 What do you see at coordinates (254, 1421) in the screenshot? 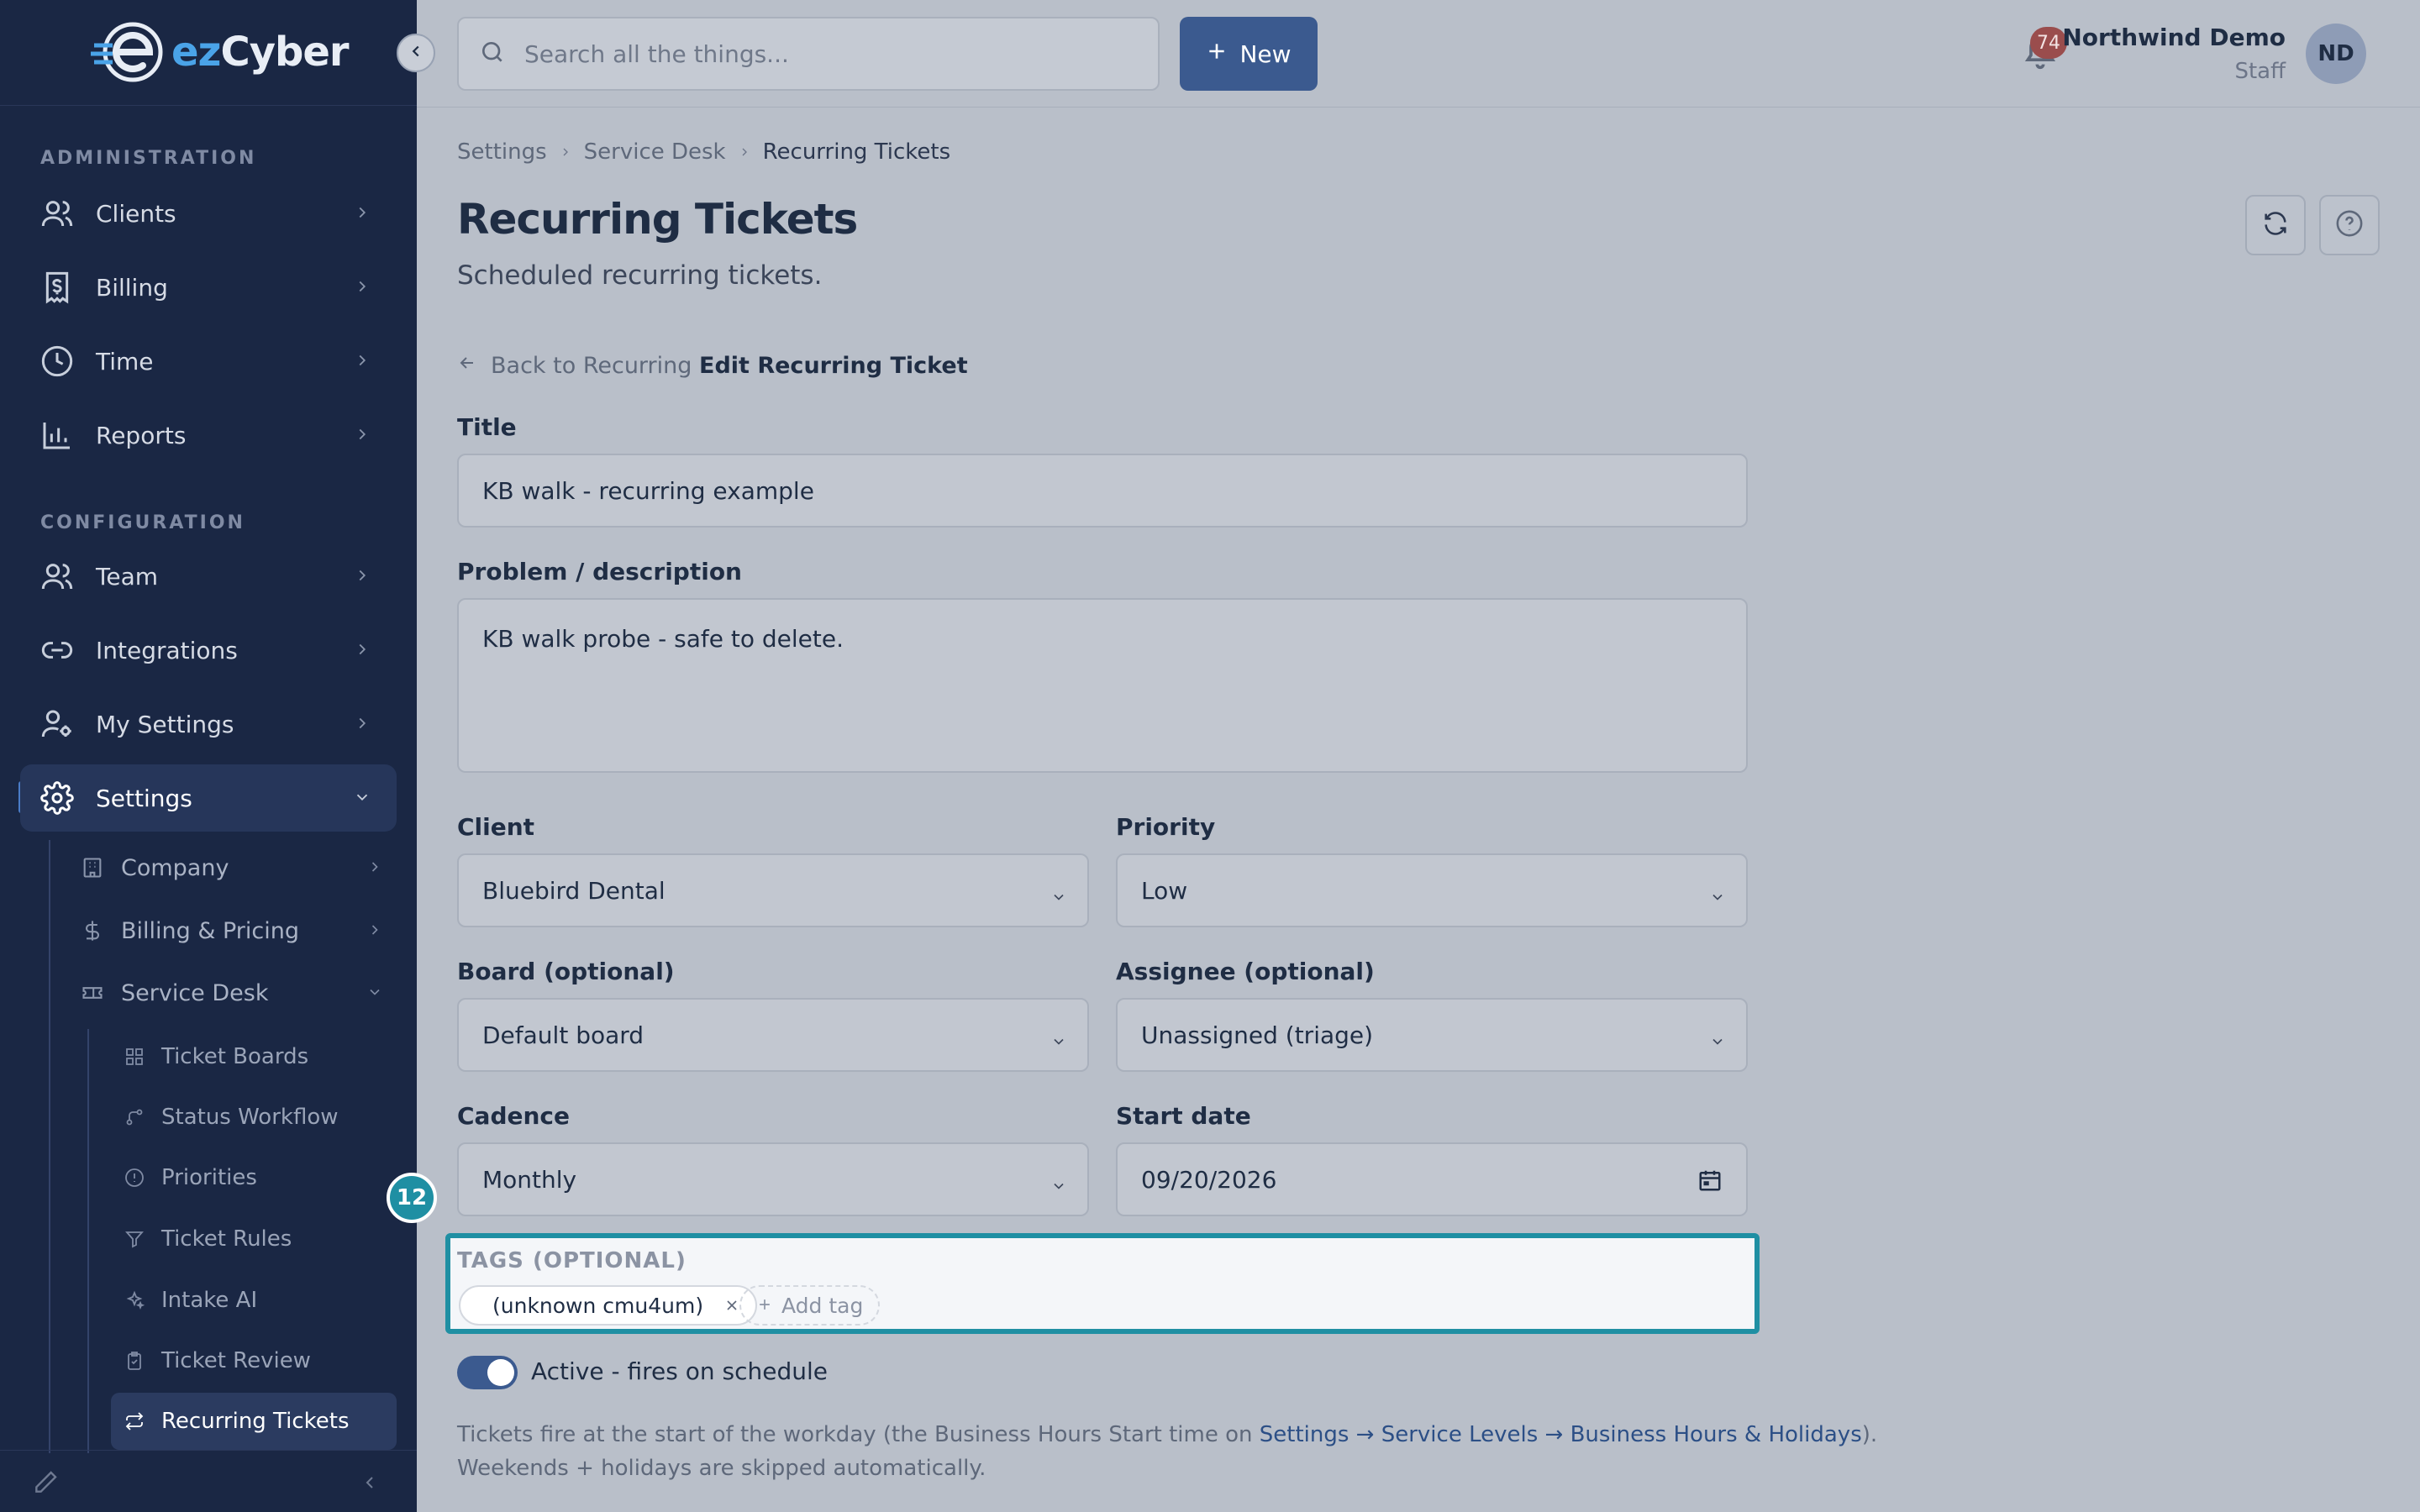
I see `sidebar-item-recurring-tickets: Recurring Tickets` at bounding box center [254, 1421].